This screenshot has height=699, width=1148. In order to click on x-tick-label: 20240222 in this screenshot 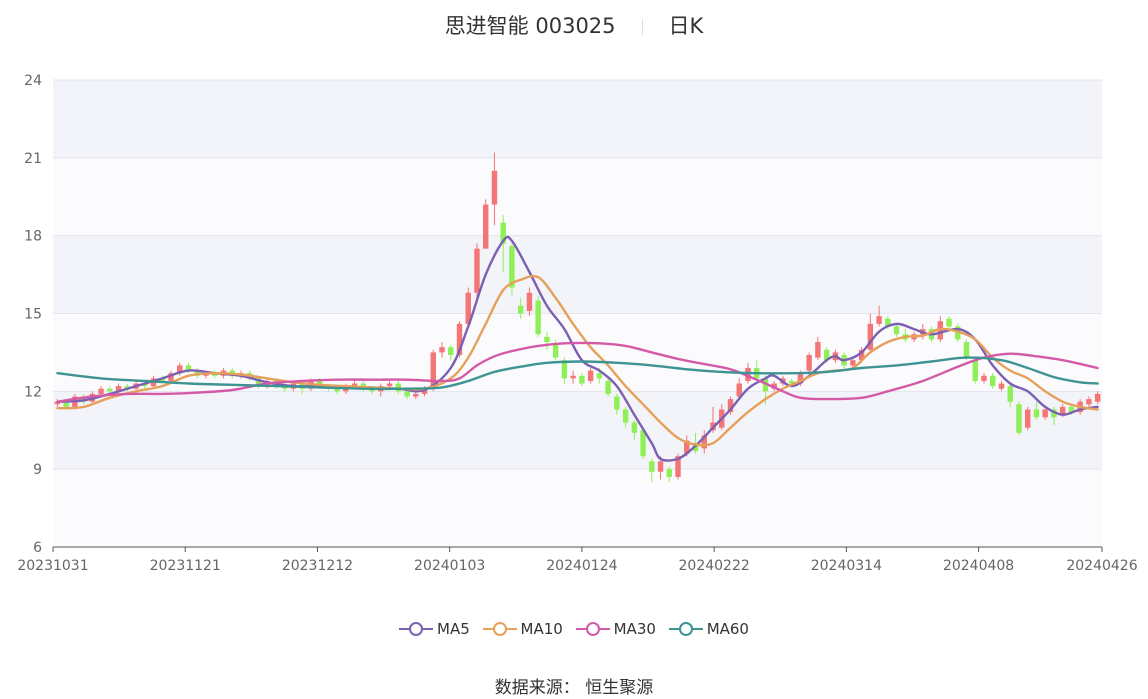, I will do `click(714, 566)`.